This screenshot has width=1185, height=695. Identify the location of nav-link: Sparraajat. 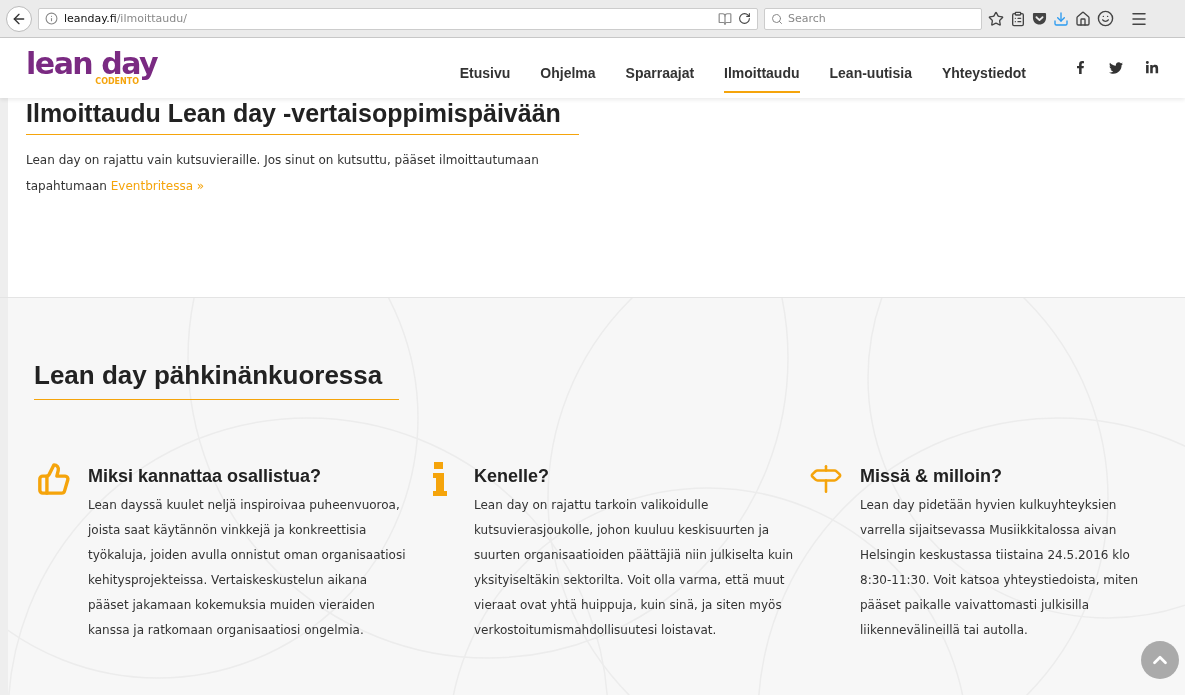
(660, 74).